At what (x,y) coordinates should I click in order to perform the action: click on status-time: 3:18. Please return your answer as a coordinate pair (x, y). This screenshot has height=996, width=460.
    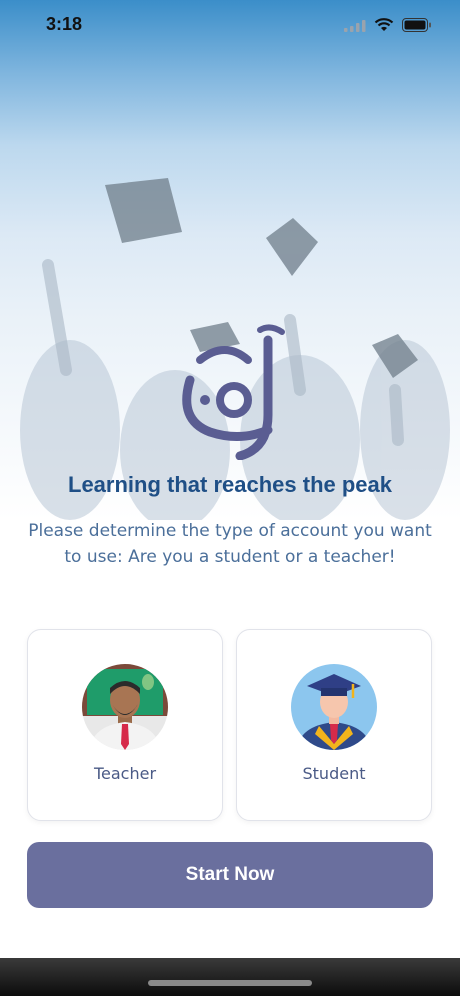
    Looking at the image, I should click on (64, 24).